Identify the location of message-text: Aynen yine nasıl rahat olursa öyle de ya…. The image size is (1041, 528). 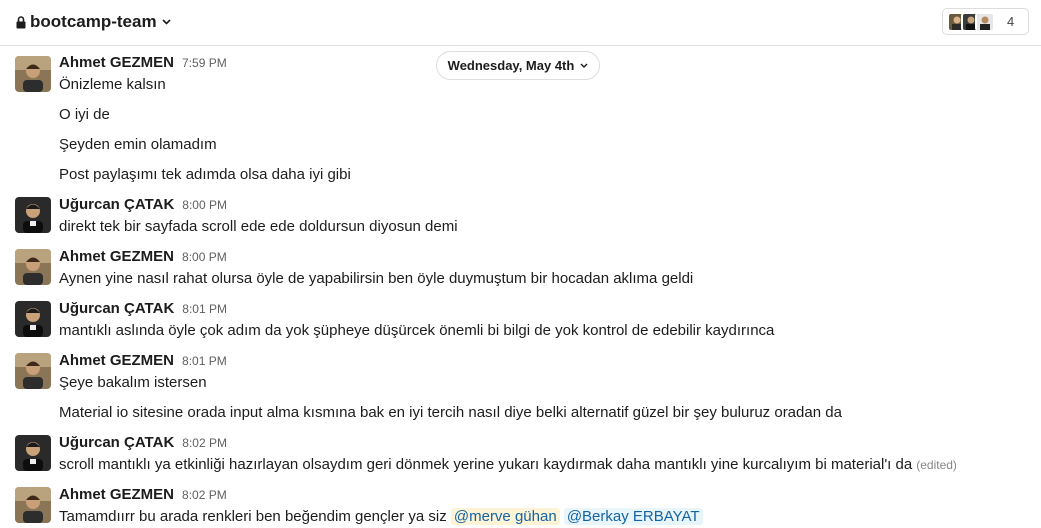
(376, 278).